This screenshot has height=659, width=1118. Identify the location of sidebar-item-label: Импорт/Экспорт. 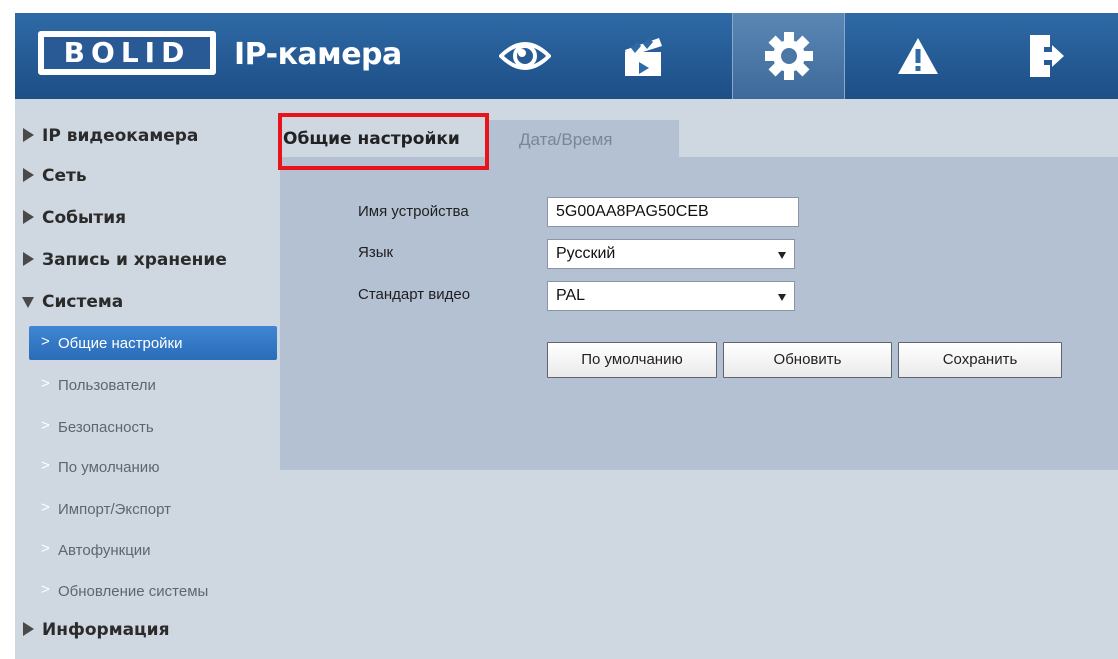
(114, 509).